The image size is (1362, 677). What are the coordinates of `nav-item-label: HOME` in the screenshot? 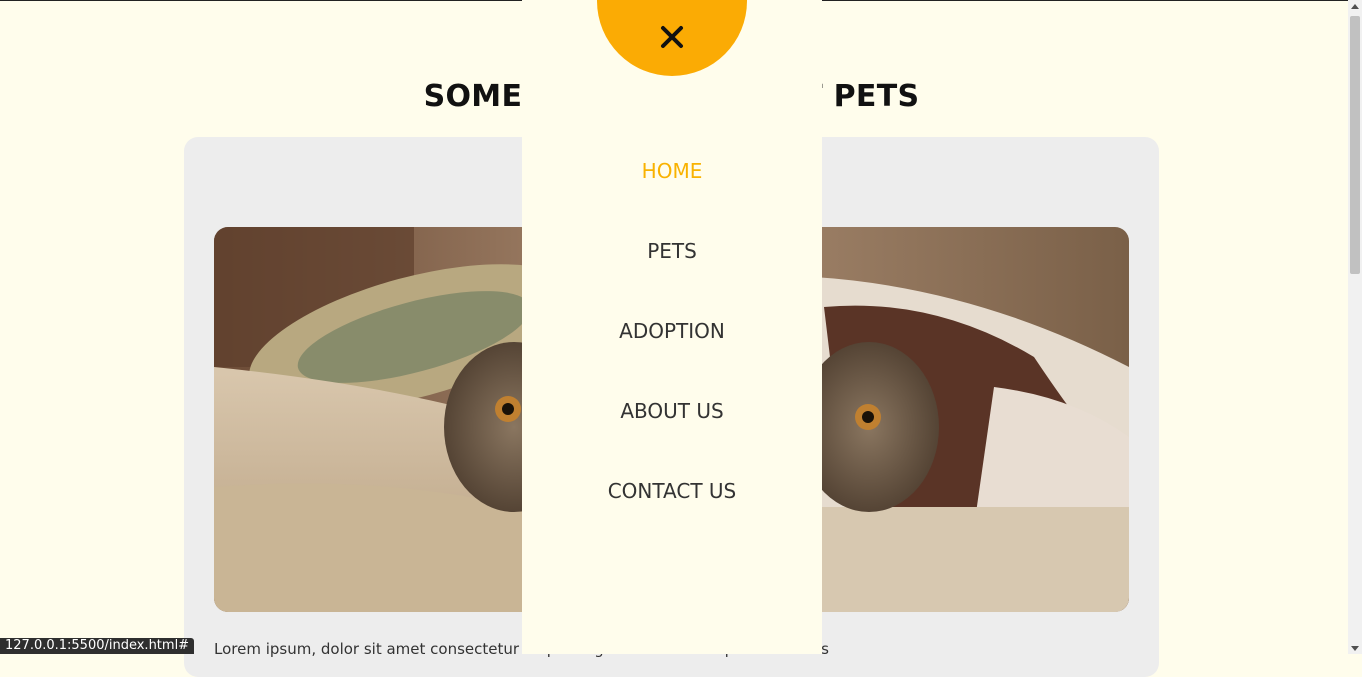 It's located at (672, 171).